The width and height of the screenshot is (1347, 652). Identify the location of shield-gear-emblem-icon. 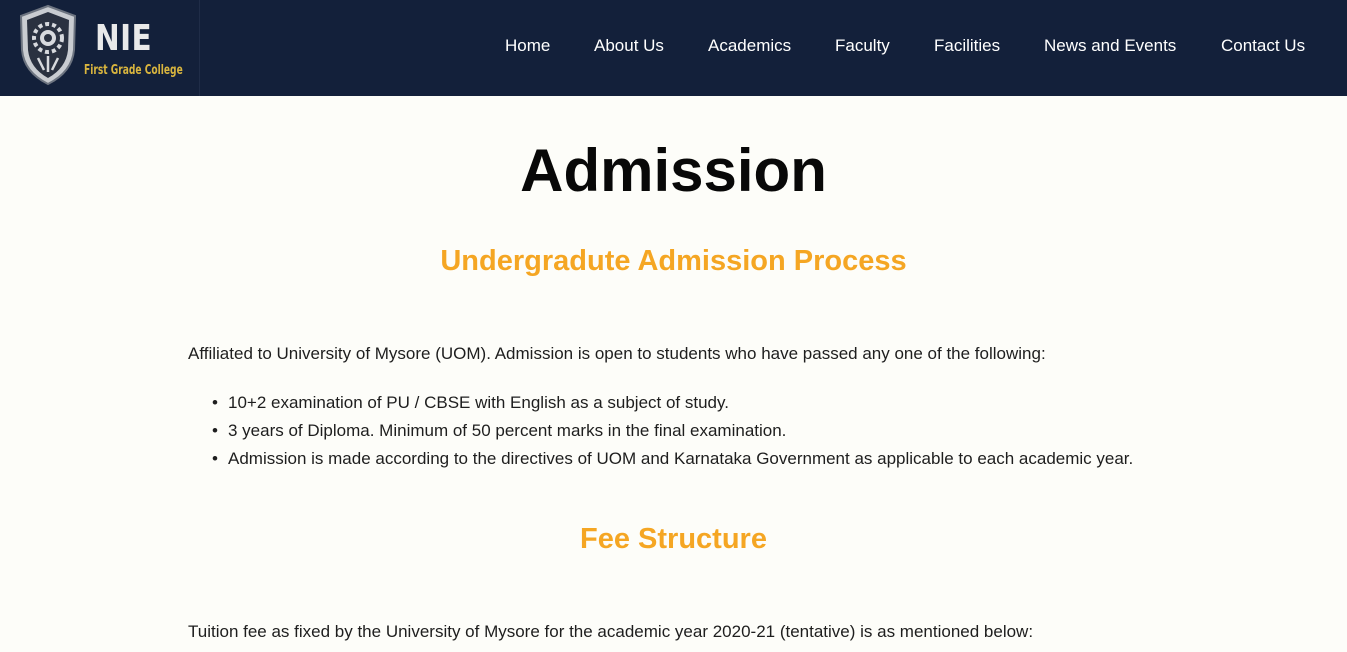
(48, 45).